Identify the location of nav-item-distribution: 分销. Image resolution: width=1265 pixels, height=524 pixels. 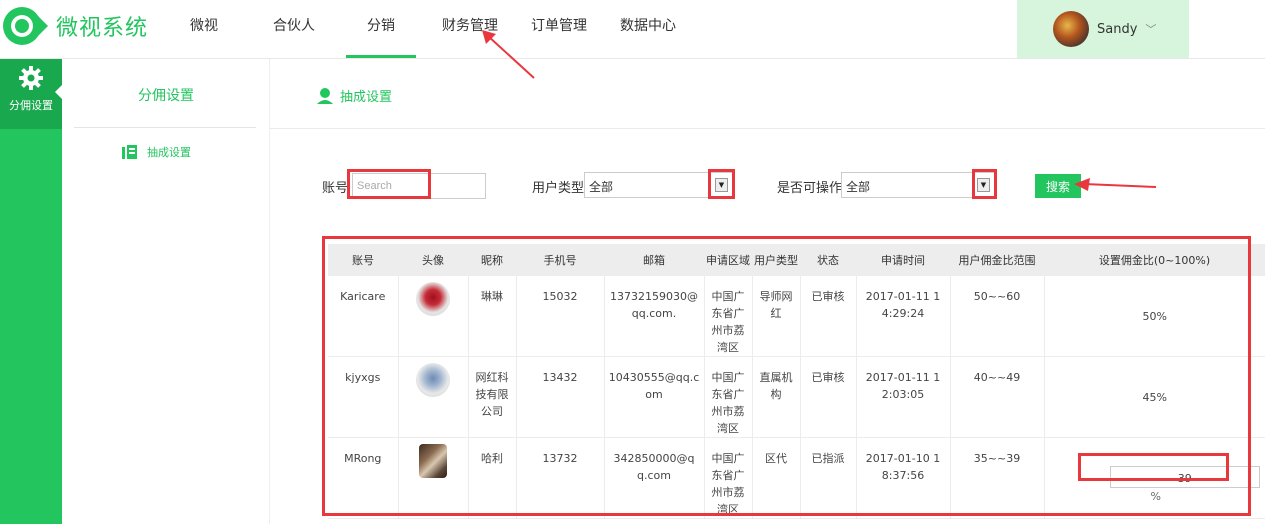
(381, 25).